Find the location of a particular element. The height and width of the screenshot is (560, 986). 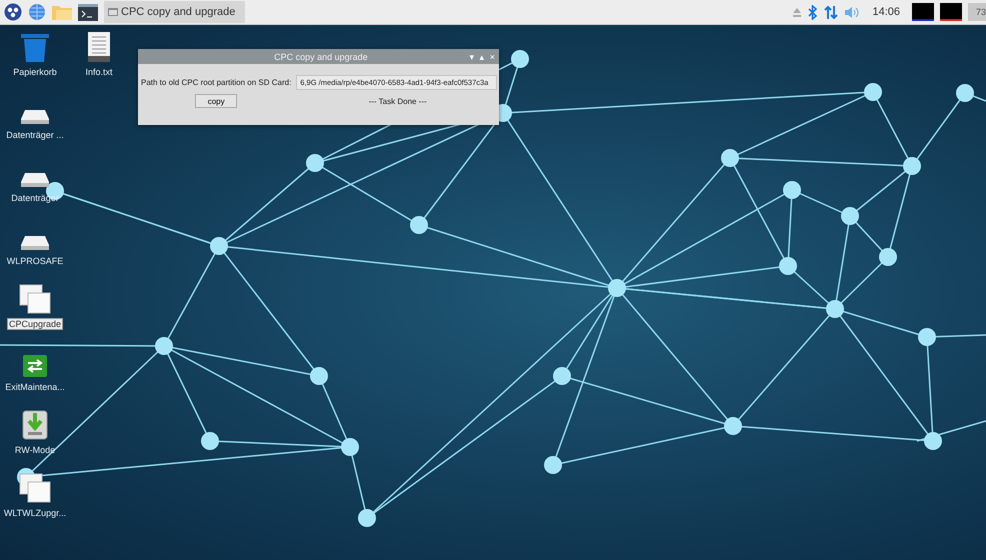

status-text: --- Task Done --- is located at coordinates (398, 101).